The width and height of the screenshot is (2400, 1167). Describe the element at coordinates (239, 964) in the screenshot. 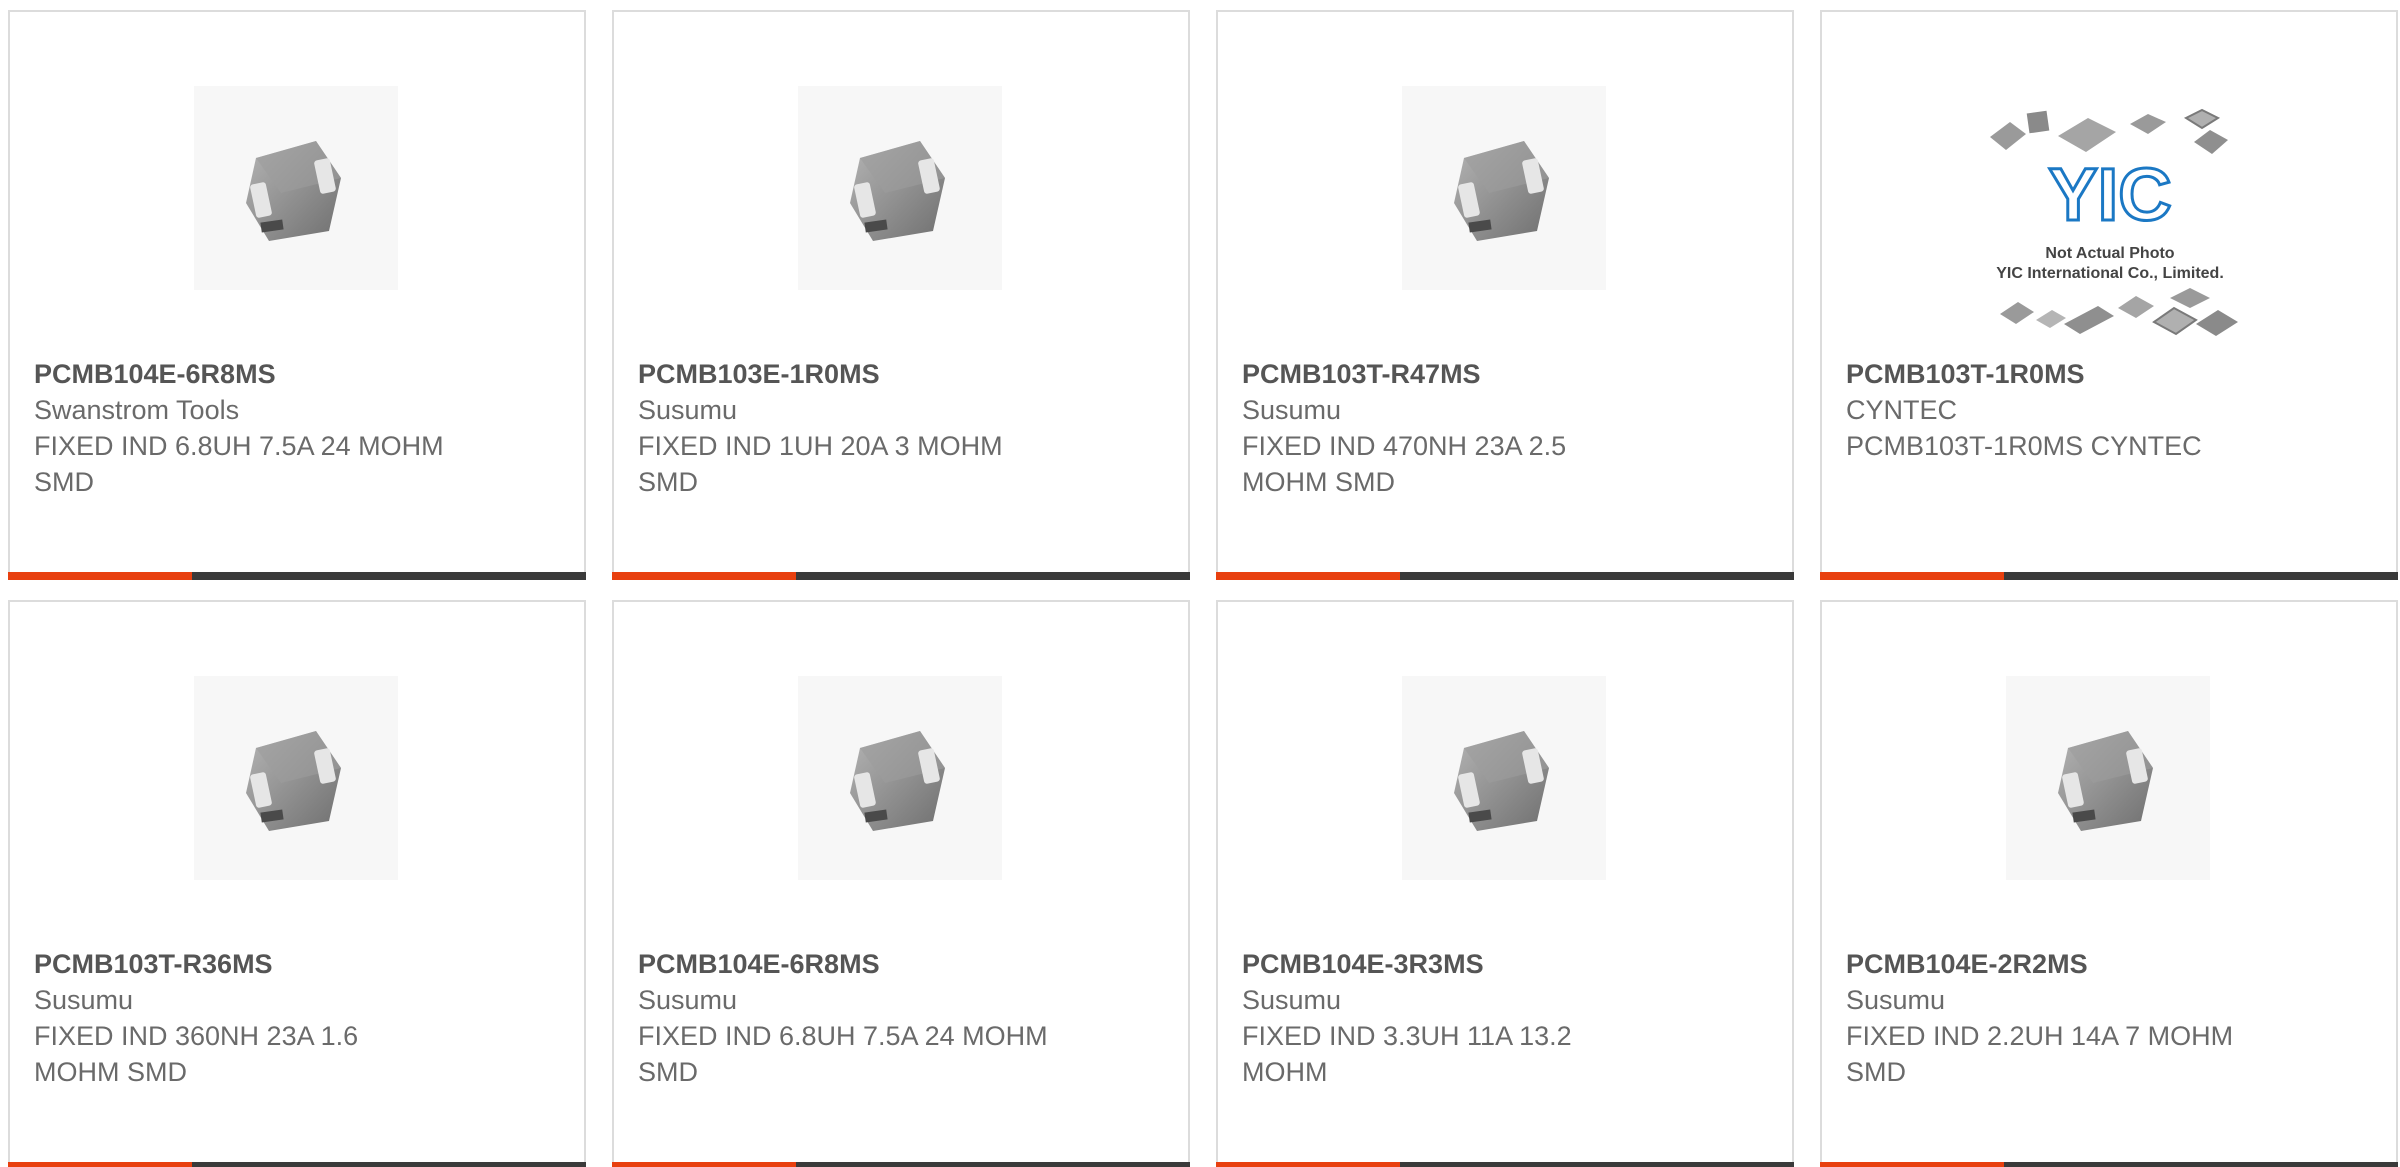

I see `part-number-link: PCMB103T-R36MS` at that location.